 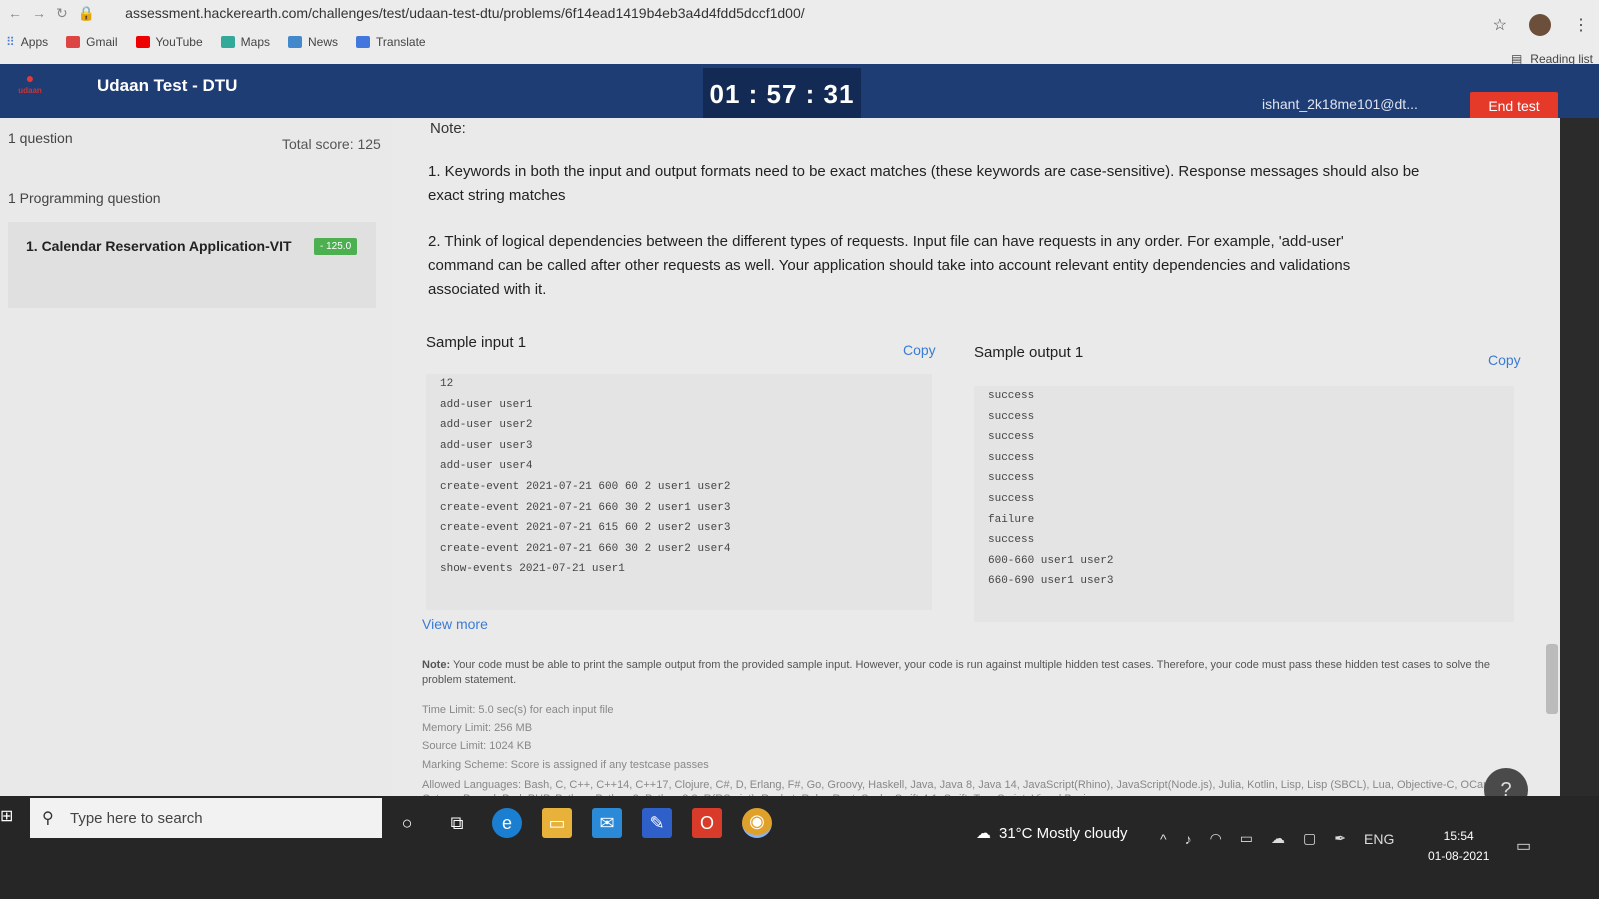 What do you see at coordinates (983, 833) in the screenshot?
I see `cloud-icon: ☁` at bounding box center [983, 833].